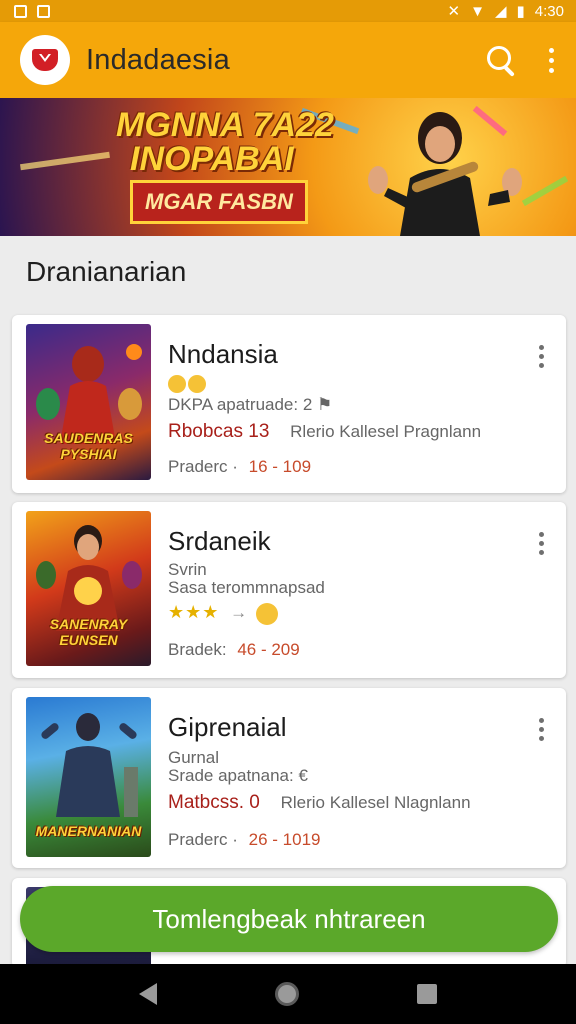 Image resolution: width=576 pixels, height=1024 pixels. I want to click on status-time: 4:30, so click(549, 11).